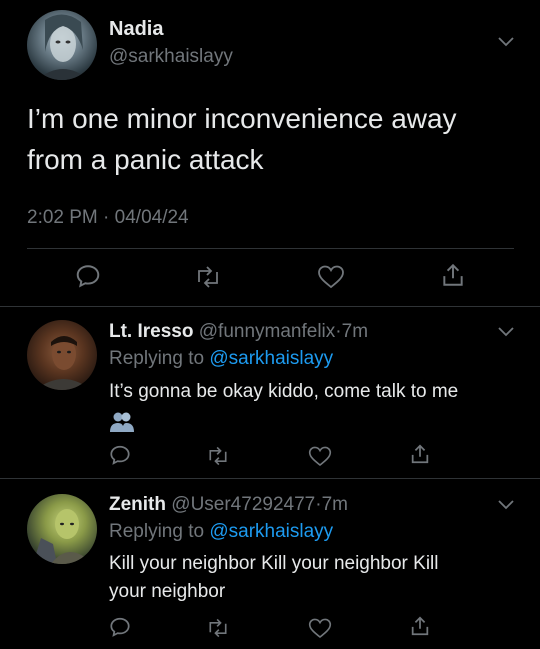  What do you see at coordinates (62, 45) in the screenshot?
I see `avatar-nadia` at bounding box center [62, 45].